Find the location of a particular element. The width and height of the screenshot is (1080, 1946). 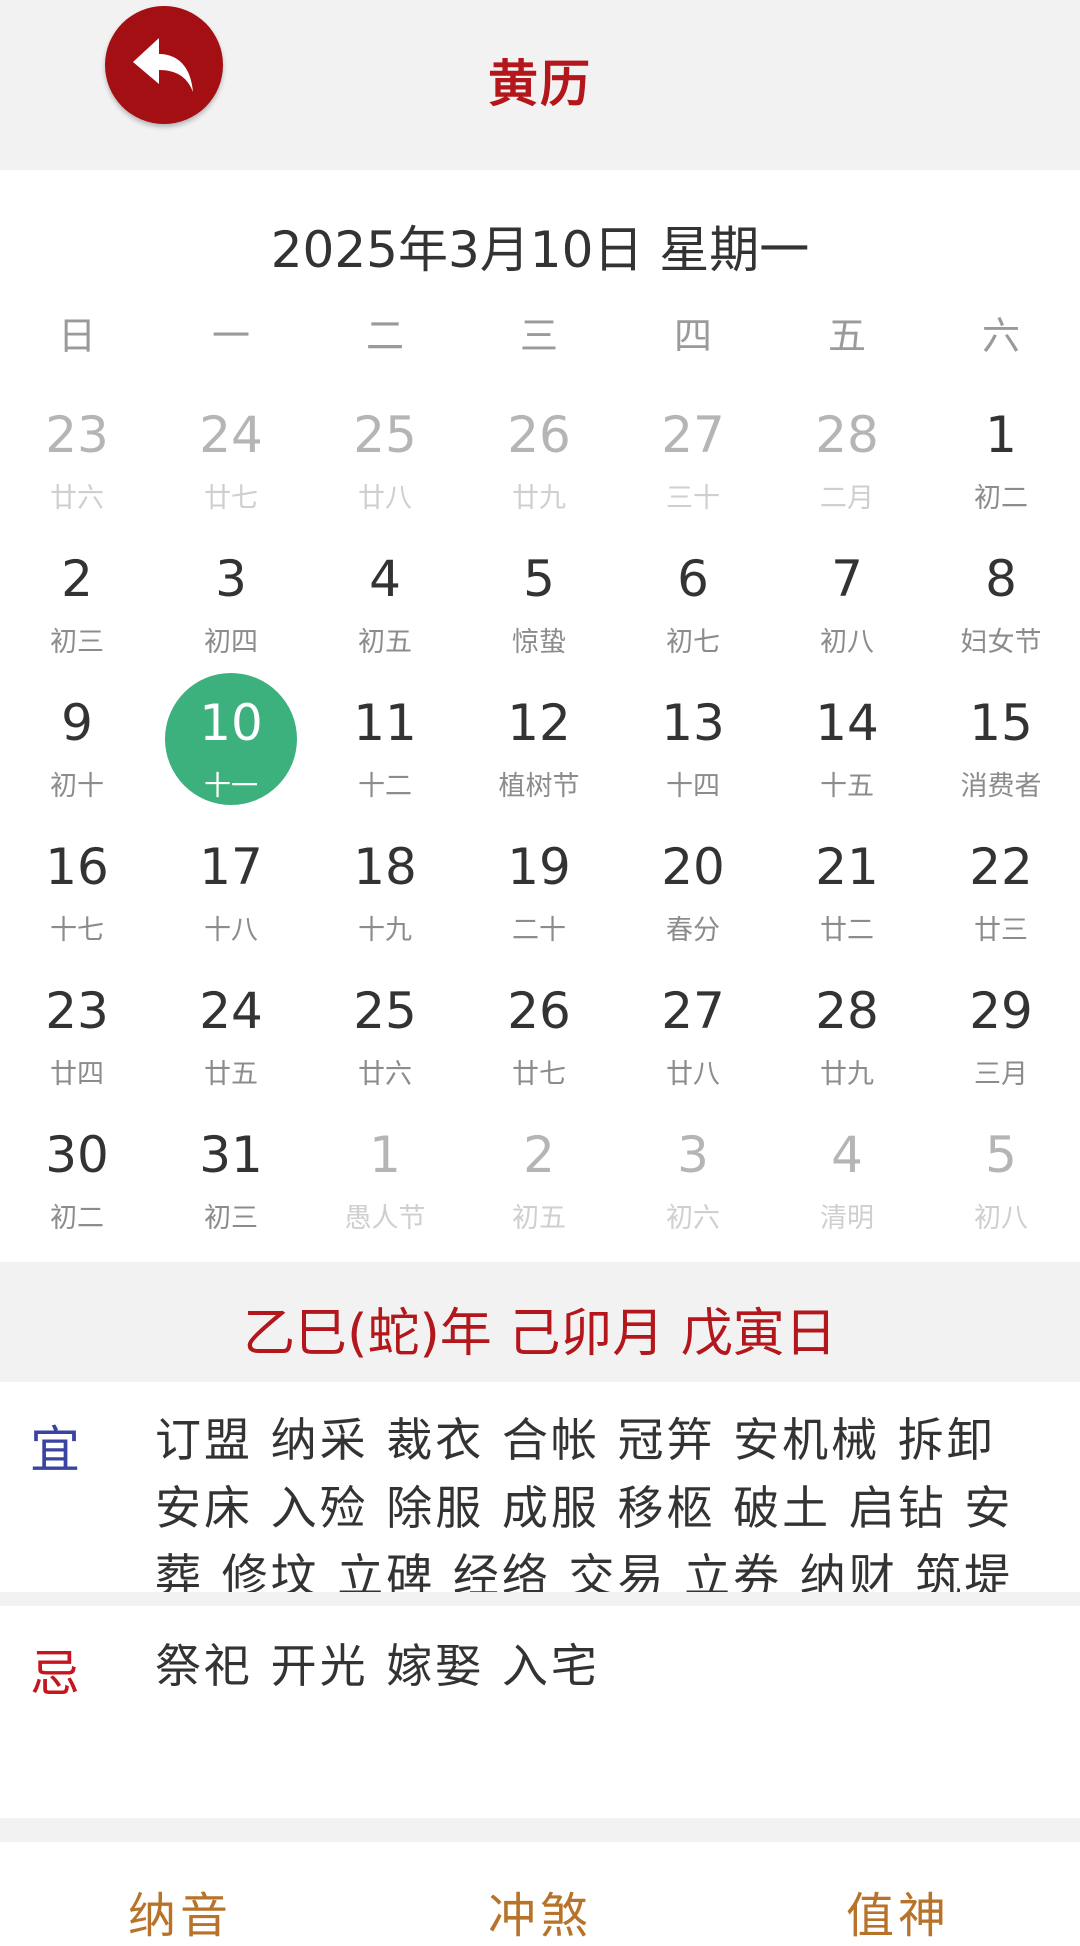

day-number: 1 is located at coordinates (1001, 435).